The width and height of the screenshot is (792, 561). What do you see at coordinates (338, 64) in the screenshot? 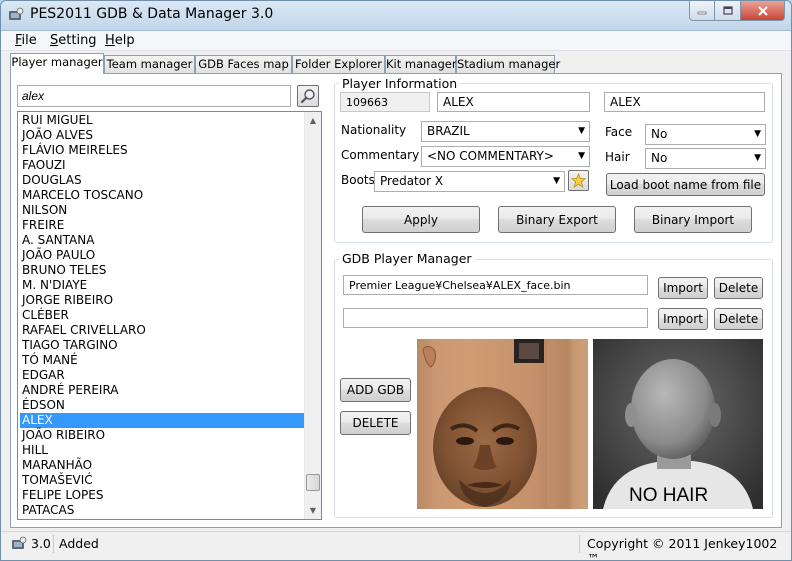
I see `tab-folder-explorer: Folder Explorer` at bounding box center [338, 64].